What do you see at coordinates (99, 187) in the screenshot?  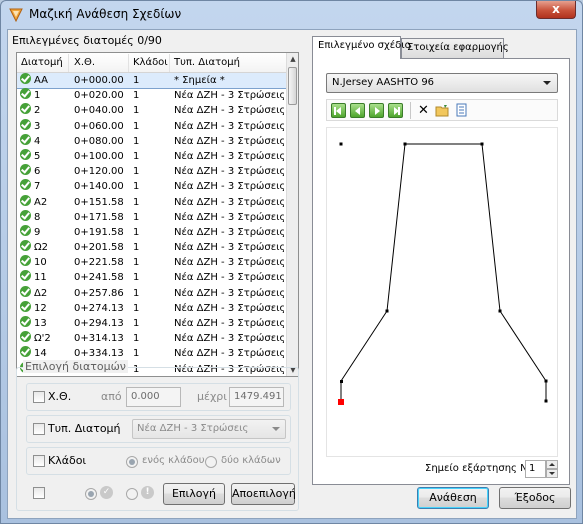 I see `station-chainage: 0+140.00` at bounding box center [99, 187].